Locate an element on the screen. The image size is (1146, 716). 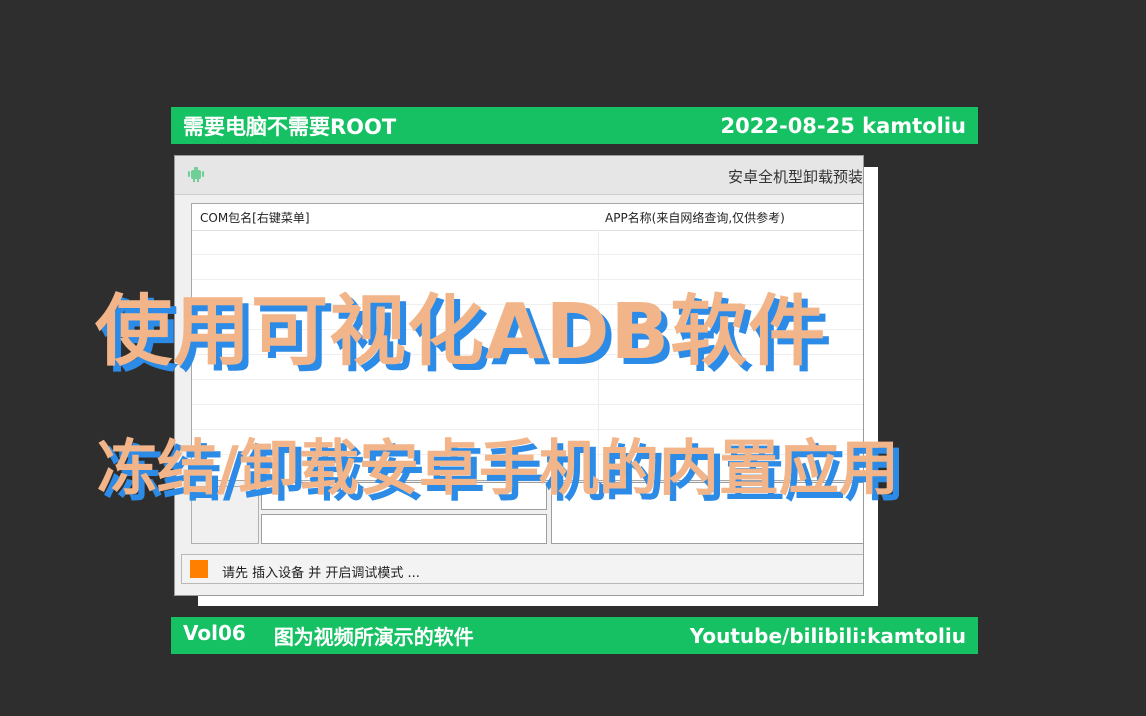
bottom-banner-left: Vol06 图为视频所演示的软件 is located at coordinates (328, 635).